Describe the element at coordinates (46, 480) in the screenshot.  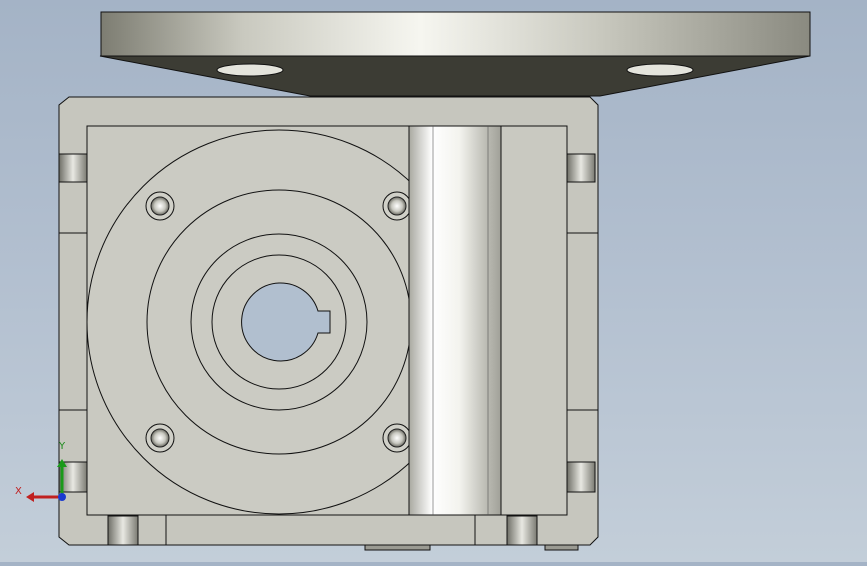
I see `coordinate-triad` at that location.